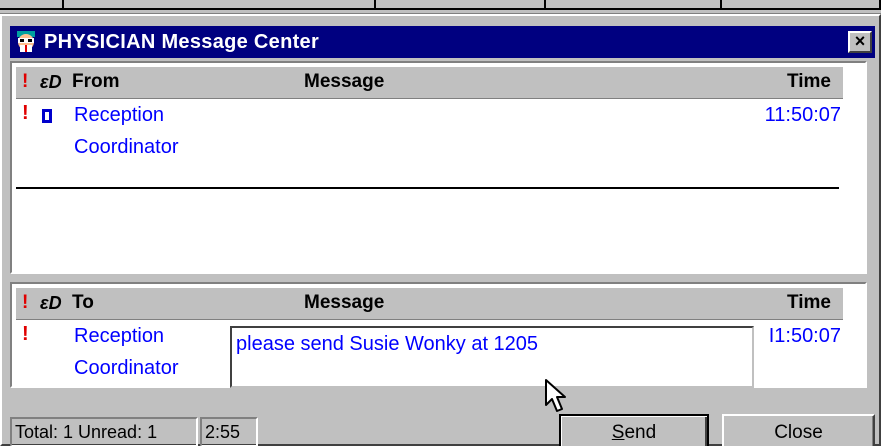 The width and height of the screenshot is (881, 446). What do you see at coordinates (492, 357) in the screenshot?
I see `message-text-field: please send Susie Wonky at 1205` at bounding box center [492, 357].